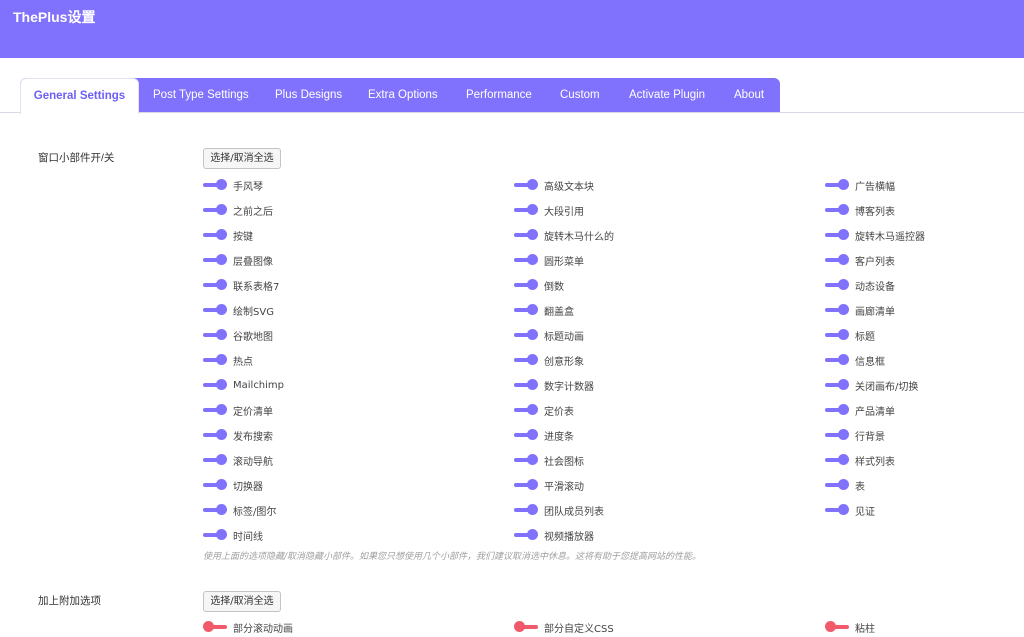 This screenshot has height=637, width=1024. Describe the element at coordinates (526, 627) in the screenshot. I see `extra-option-1-toggle` at that location.